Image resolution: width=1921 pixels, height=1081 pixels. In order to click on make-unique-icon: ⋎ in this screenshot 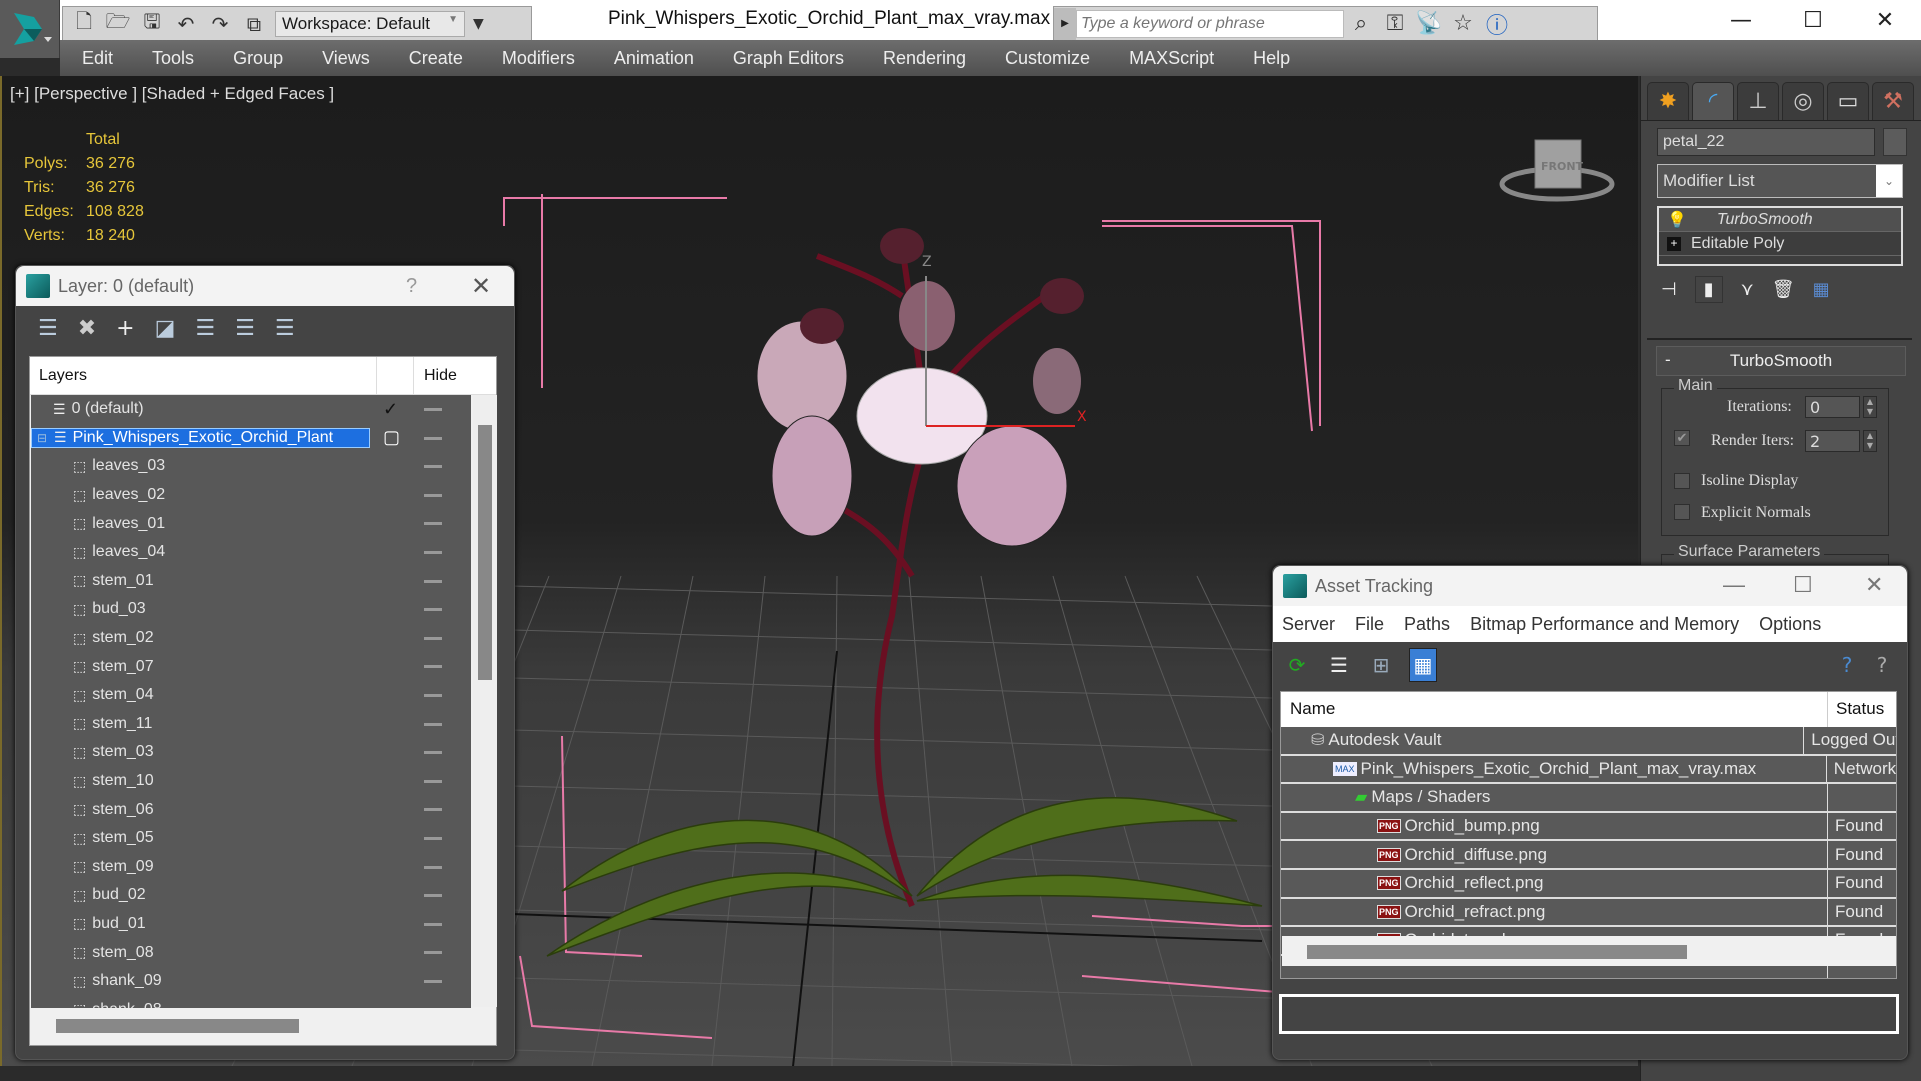, I will do `click(1747, 289)`.